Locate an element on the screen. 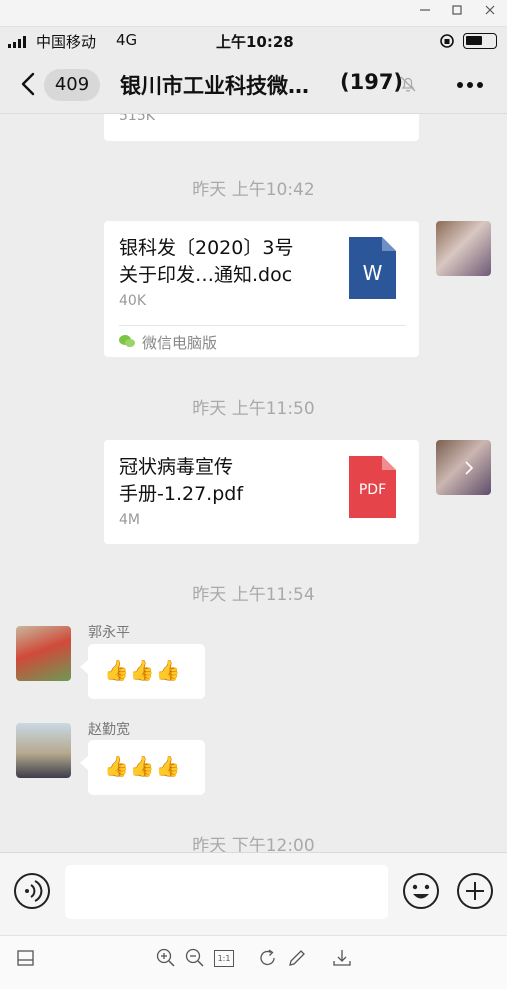 The height and width of the screenshot is (989, 507). word-doc-icon: W is located at coordinates (372, 268).